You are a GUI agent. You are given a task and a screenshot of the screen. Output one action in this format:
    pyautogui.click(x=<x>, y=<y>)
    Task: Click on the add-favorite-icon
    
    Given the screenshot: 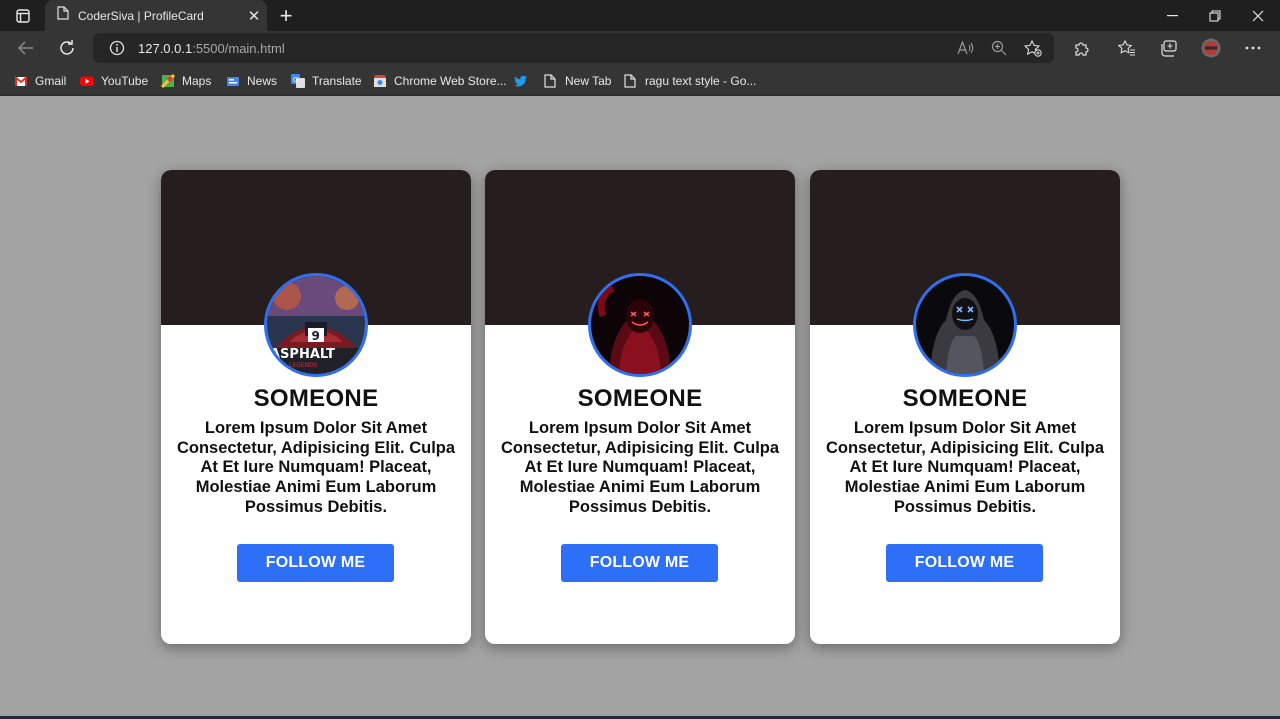 What is the action you would take?
    pyautogui.click(x=1033, y=48)
    